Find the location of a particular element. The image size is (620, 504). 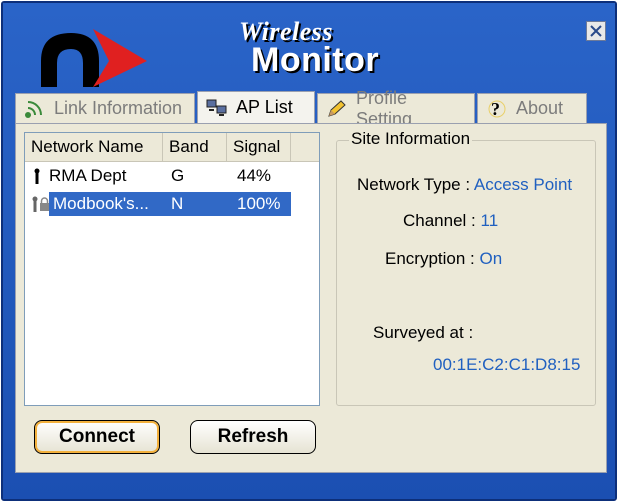

tab-label: AP List is located at coordinates (264, 107).